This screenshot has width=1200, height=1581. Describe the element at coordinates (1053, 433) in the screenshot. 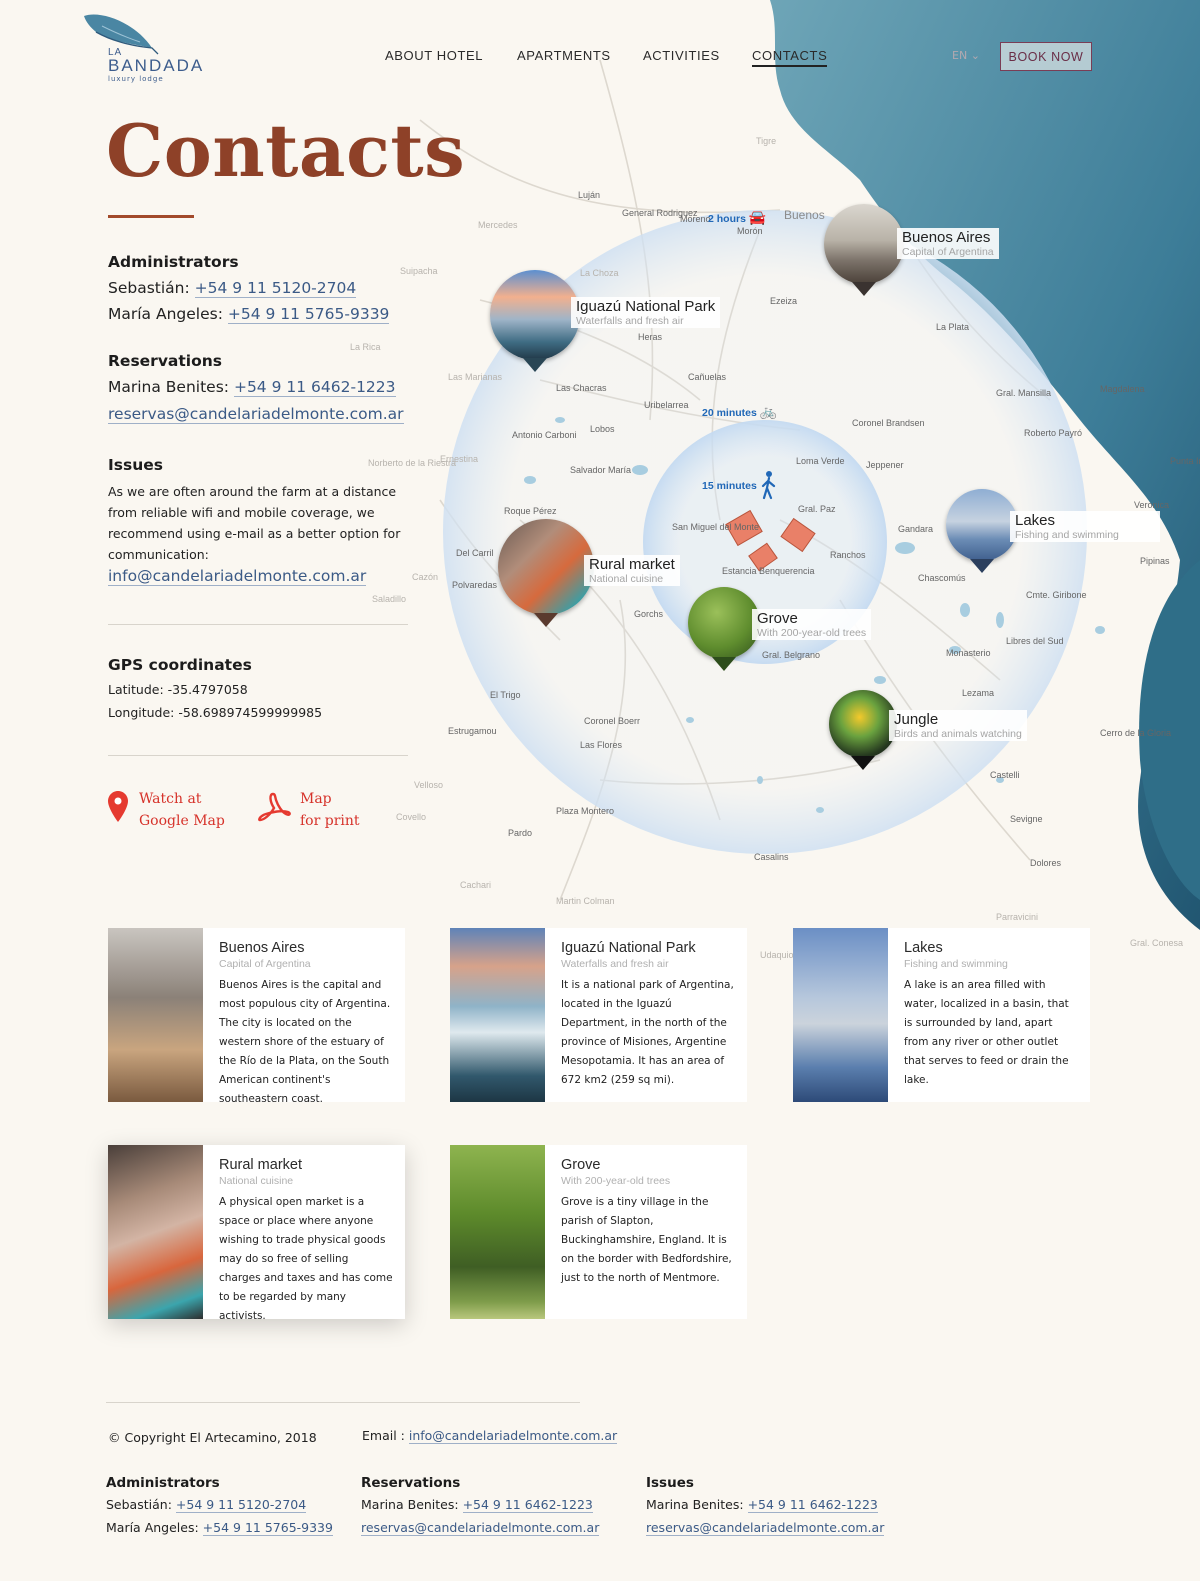

I see `map-place-label: Roberto Payró` at that location.